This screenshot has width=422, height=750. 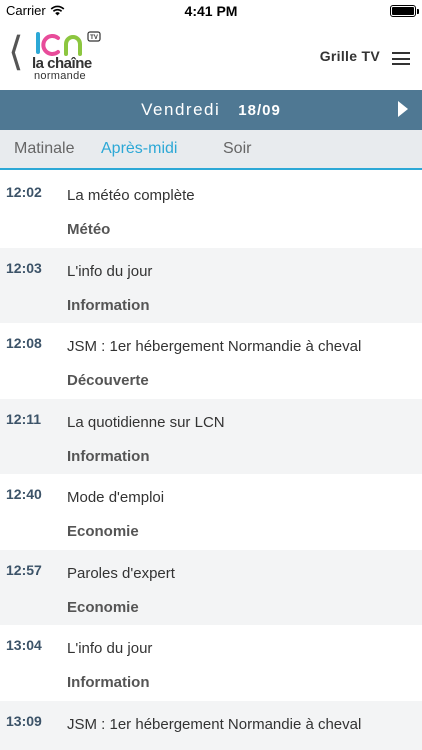 I want to click on schedule-row: 12:03 L'info du jour Information, so click(x=211, y=285).